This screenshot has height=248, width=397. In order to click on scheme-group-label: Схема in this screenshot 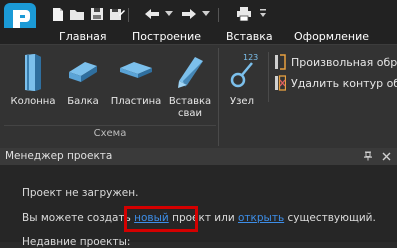, I will do `click(110, 133)`.